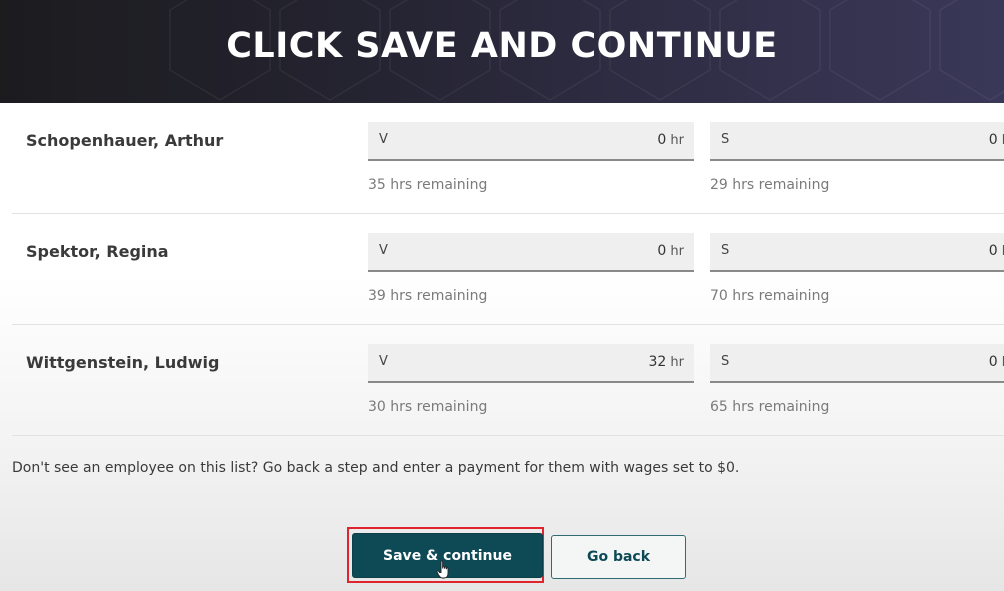 Image resolution: width=1004 pixels, height=591 pixels. What do you see at coordinates (770, 407) in the screenshot?
I see `sick-remaining: 65 hrs remaining` at bounding box center [770, 407].